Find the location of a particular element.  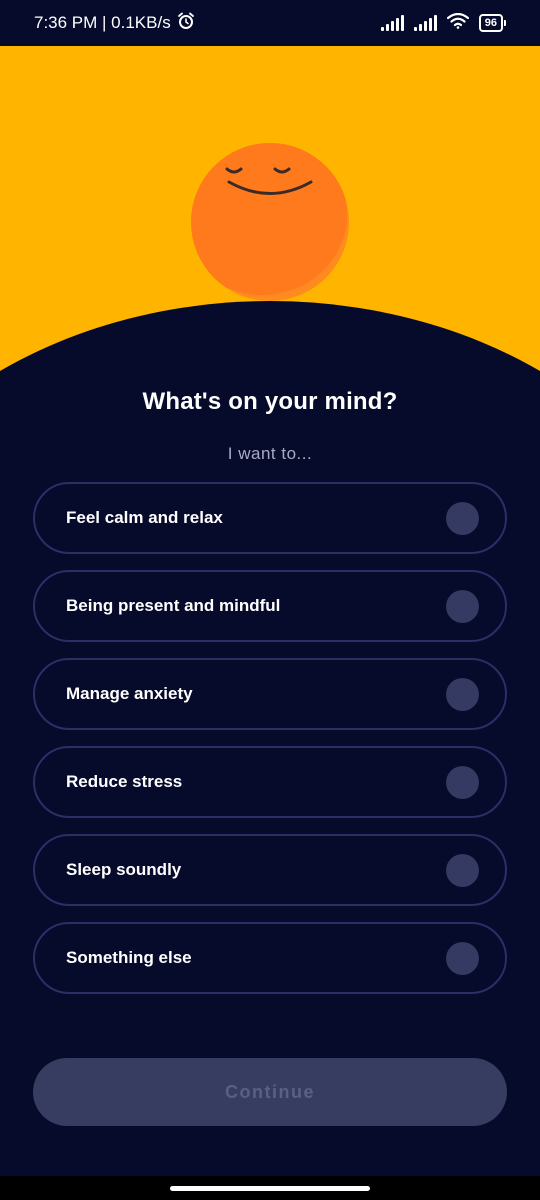

option-something-else: Something else is located at coordinates (270, 958).